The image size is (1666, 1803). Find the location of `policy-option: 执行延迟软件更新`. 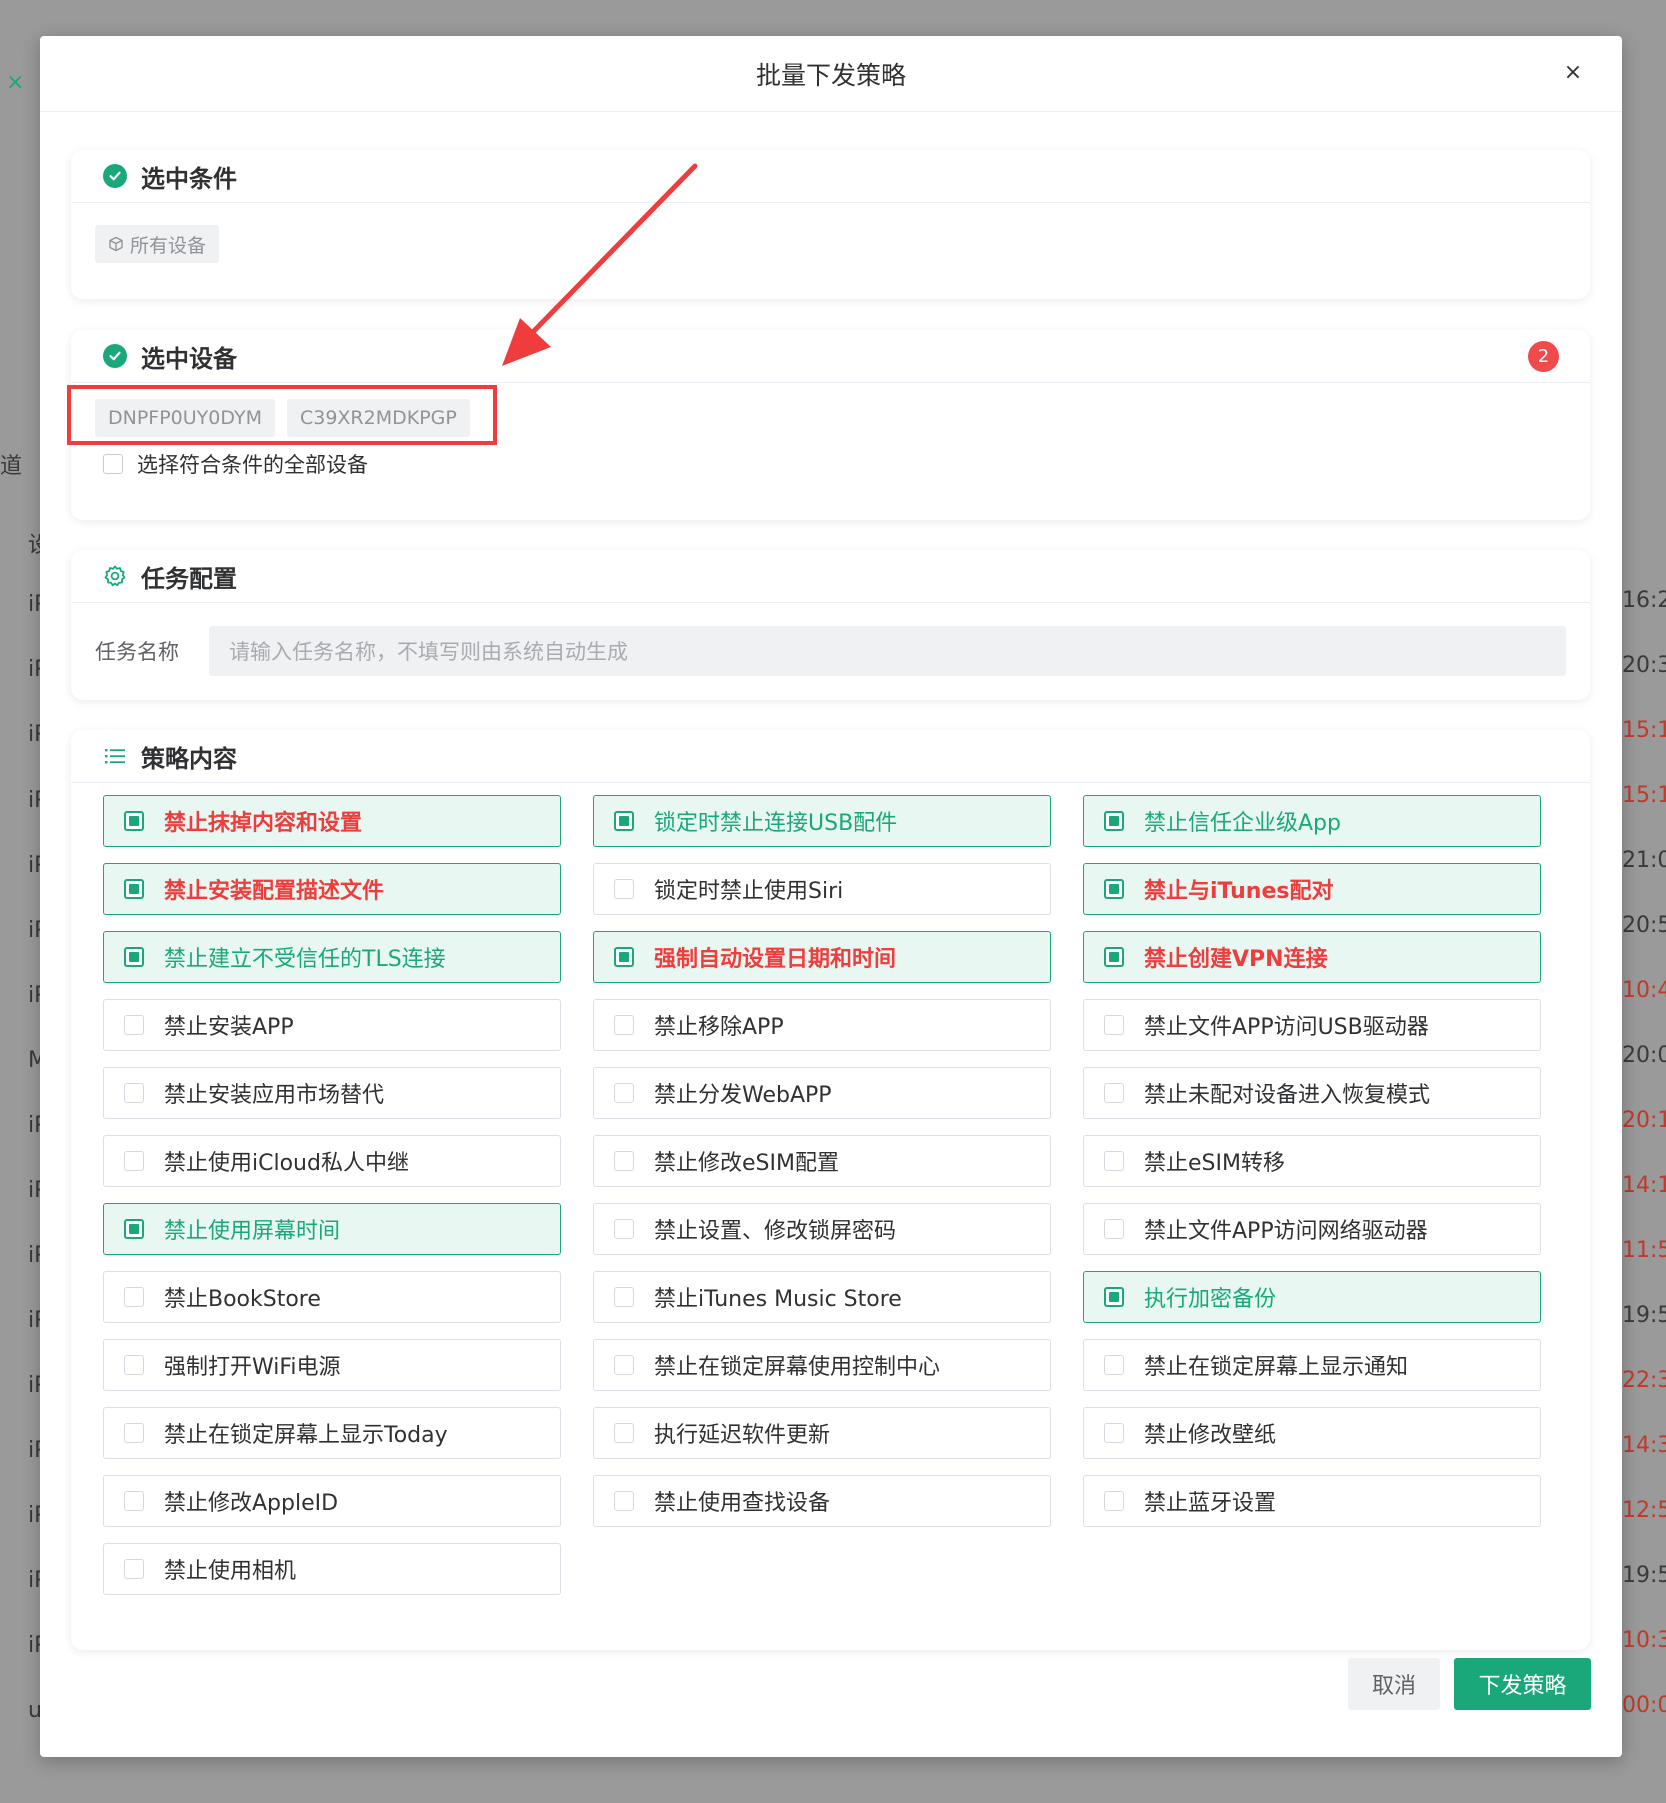

policy-option: 执行延迟软件更新 is located at coordinates (822, 1433).